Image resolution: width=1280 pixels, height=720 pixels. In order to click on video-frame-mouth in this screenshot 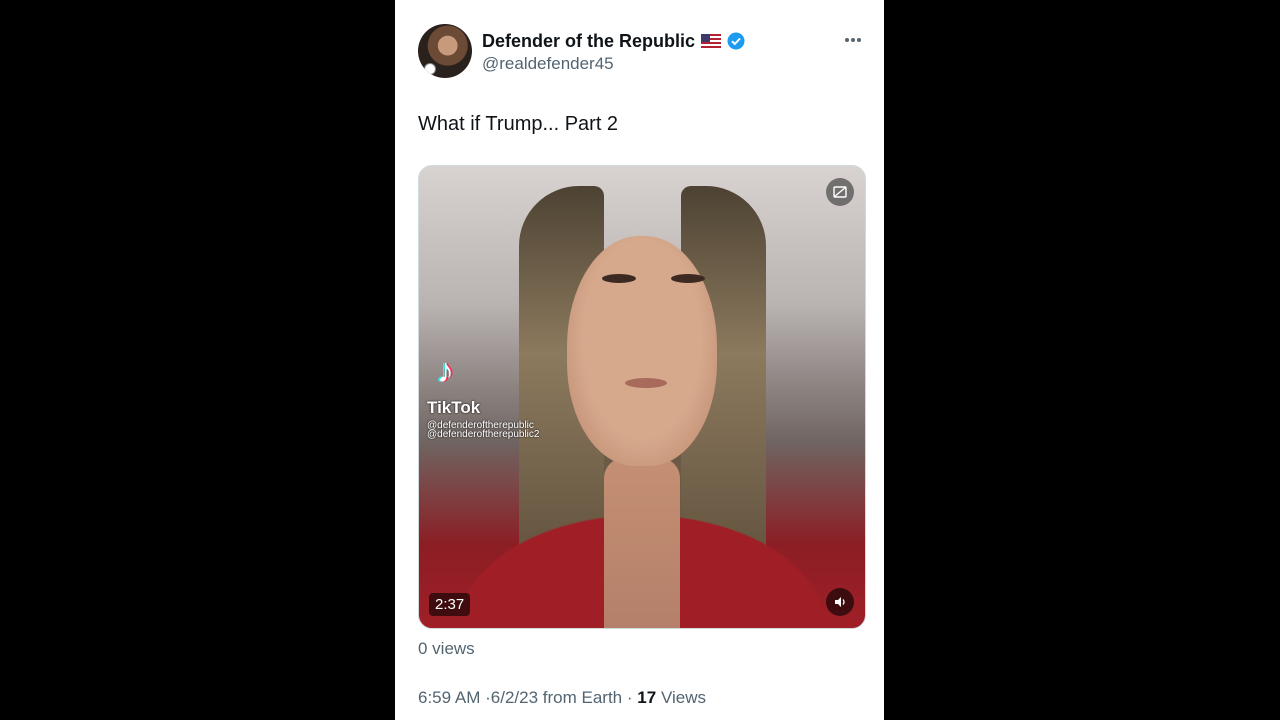, I will do `click(646, 383)`.